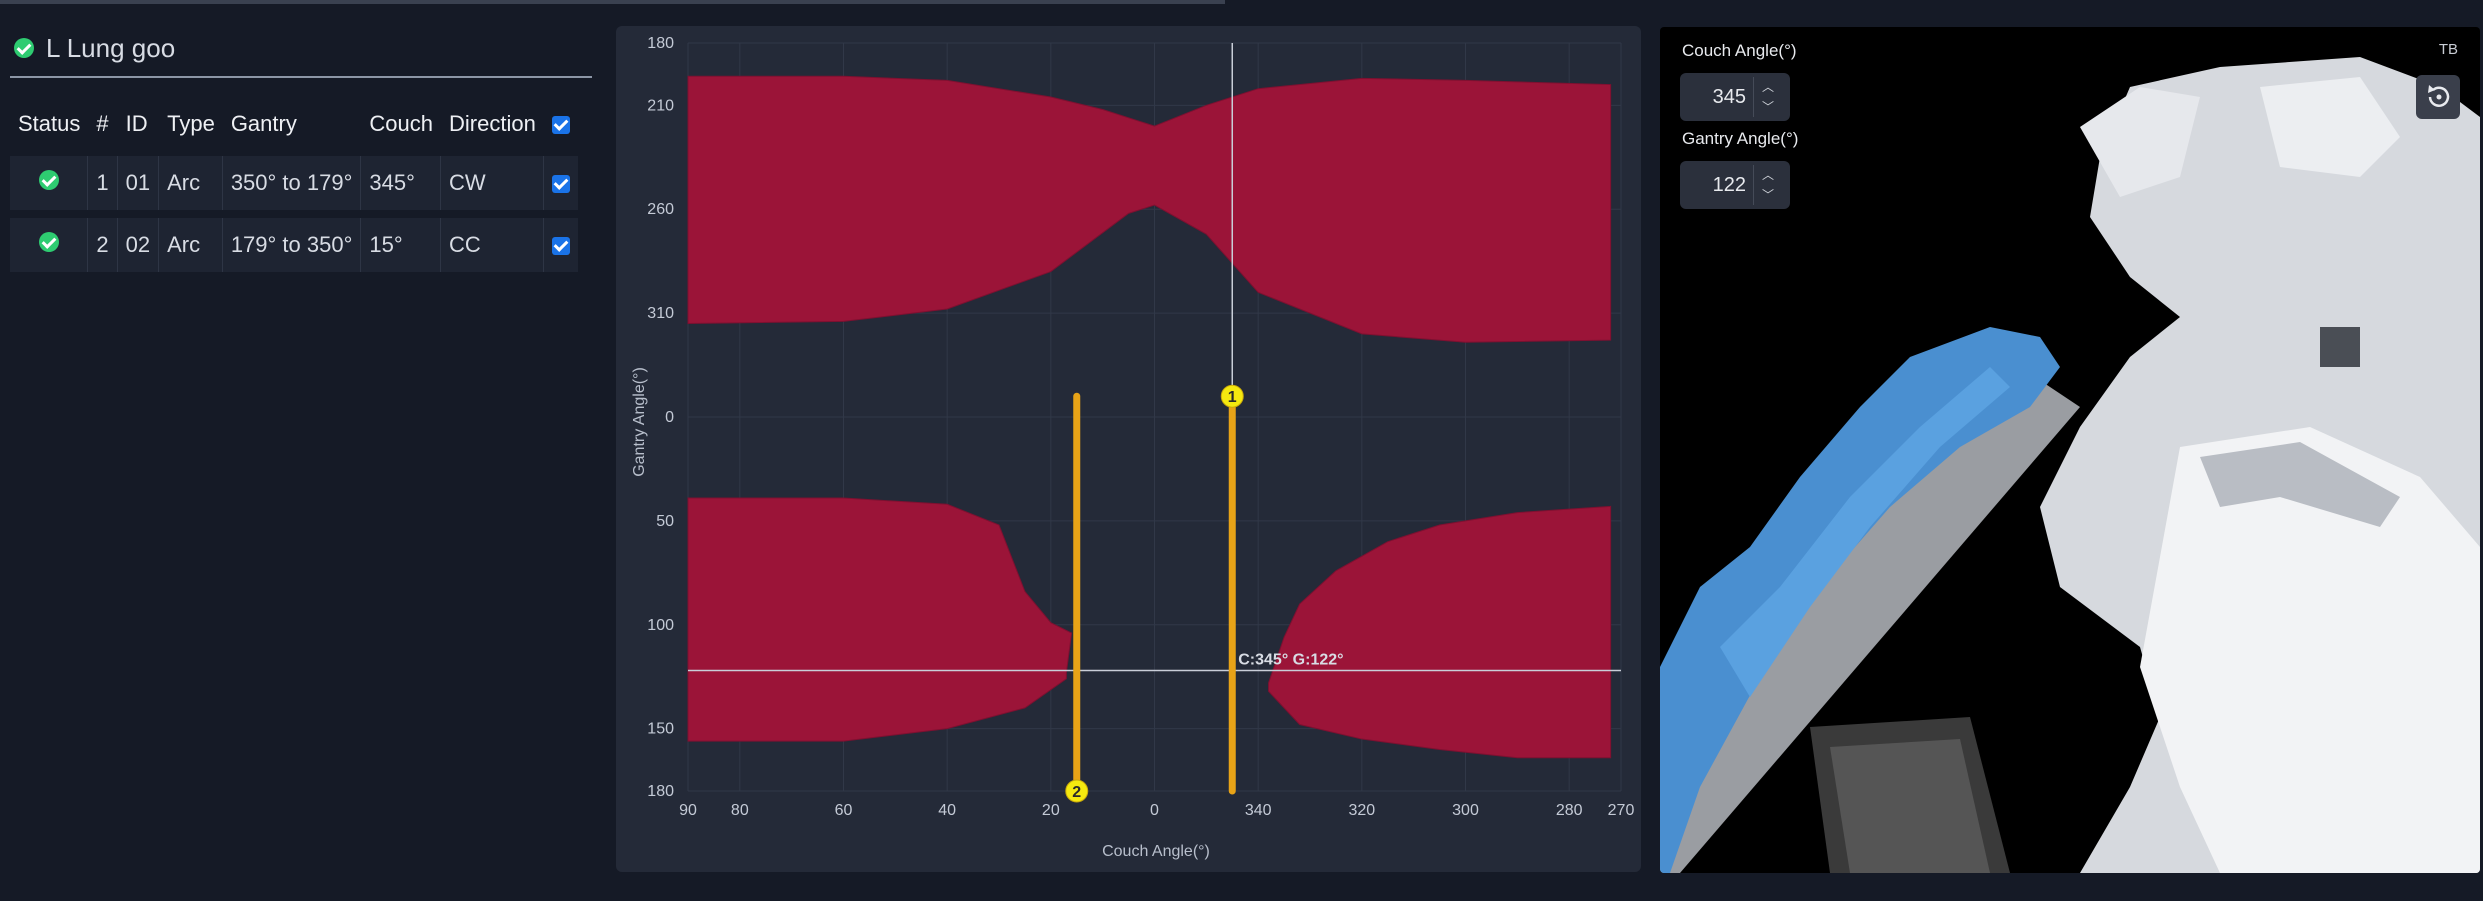 Image resolution: width=2483 pixels, height=901 pixels. What do you see at coordinates (665, 521) in the screenshot?
I see `y-tick-label: 50` at bounding box center [665, 521].